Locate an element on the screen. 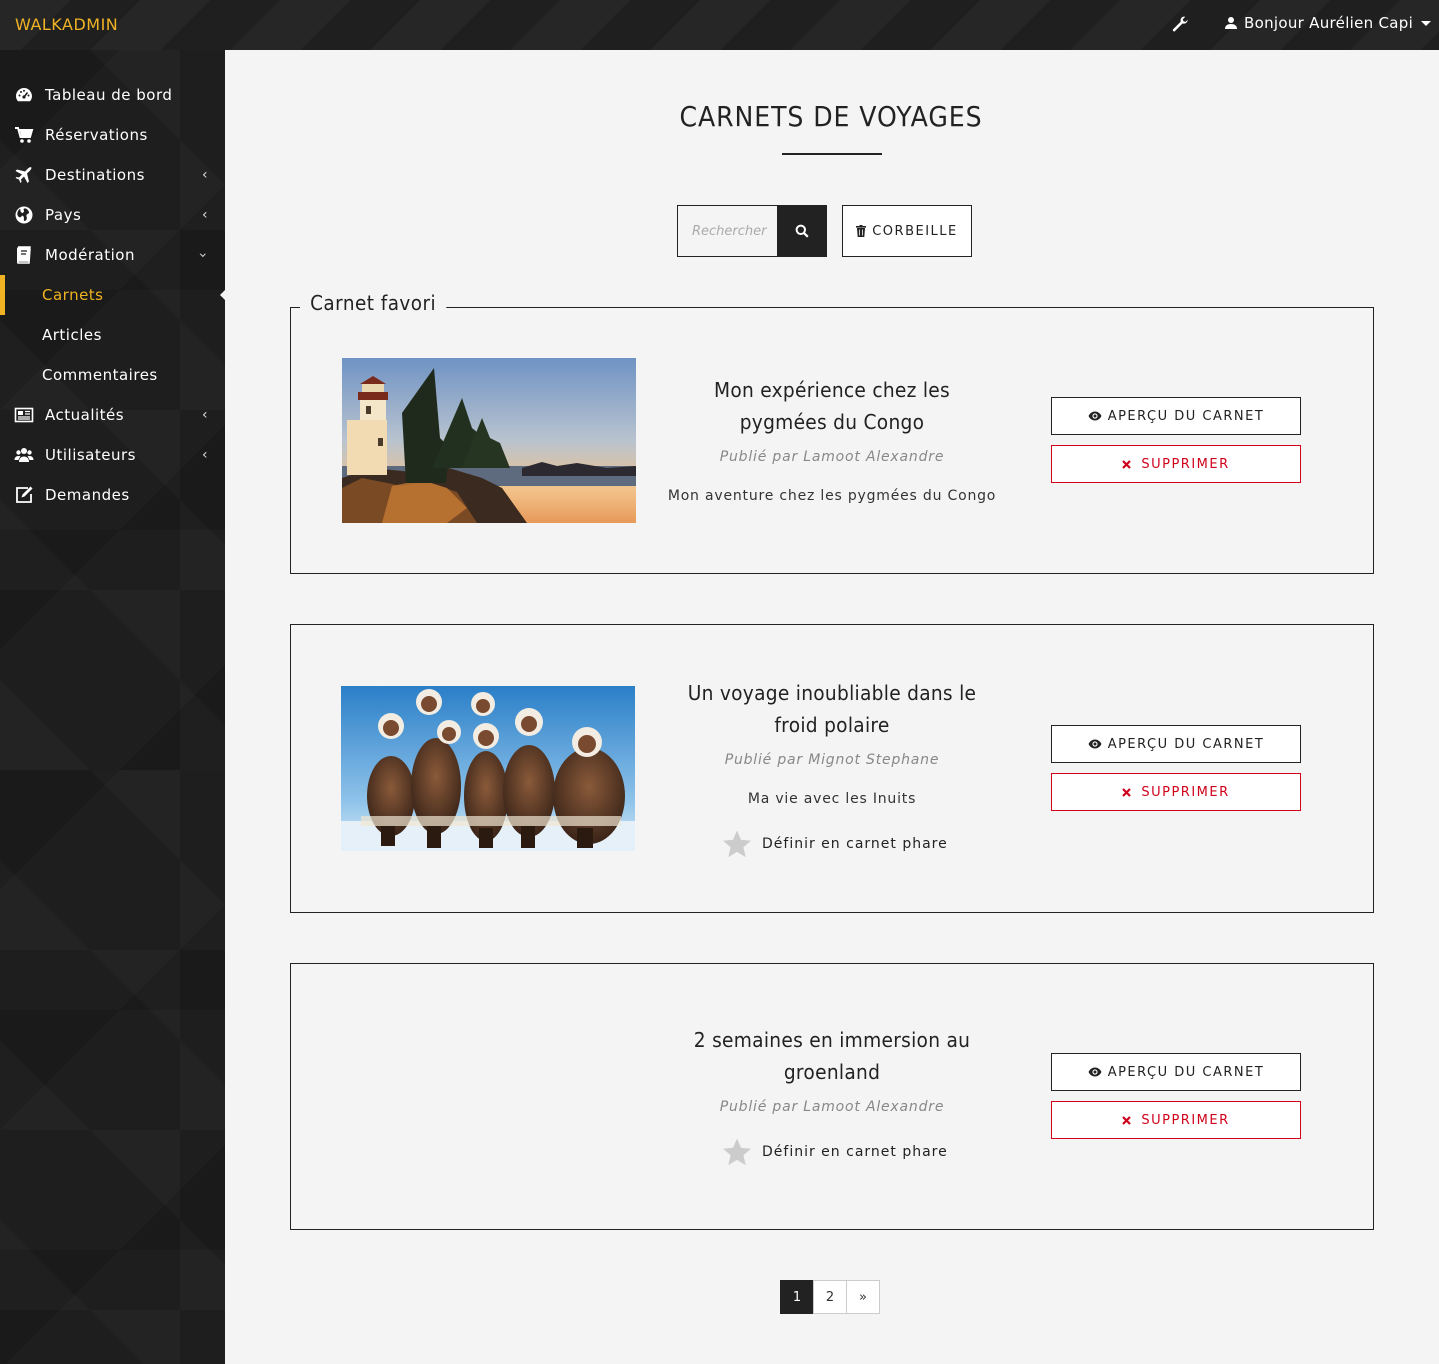 The height and width of the screenshot is (1364, 1439). pagination: 1 2 » is located at coordinates (830, 1297).